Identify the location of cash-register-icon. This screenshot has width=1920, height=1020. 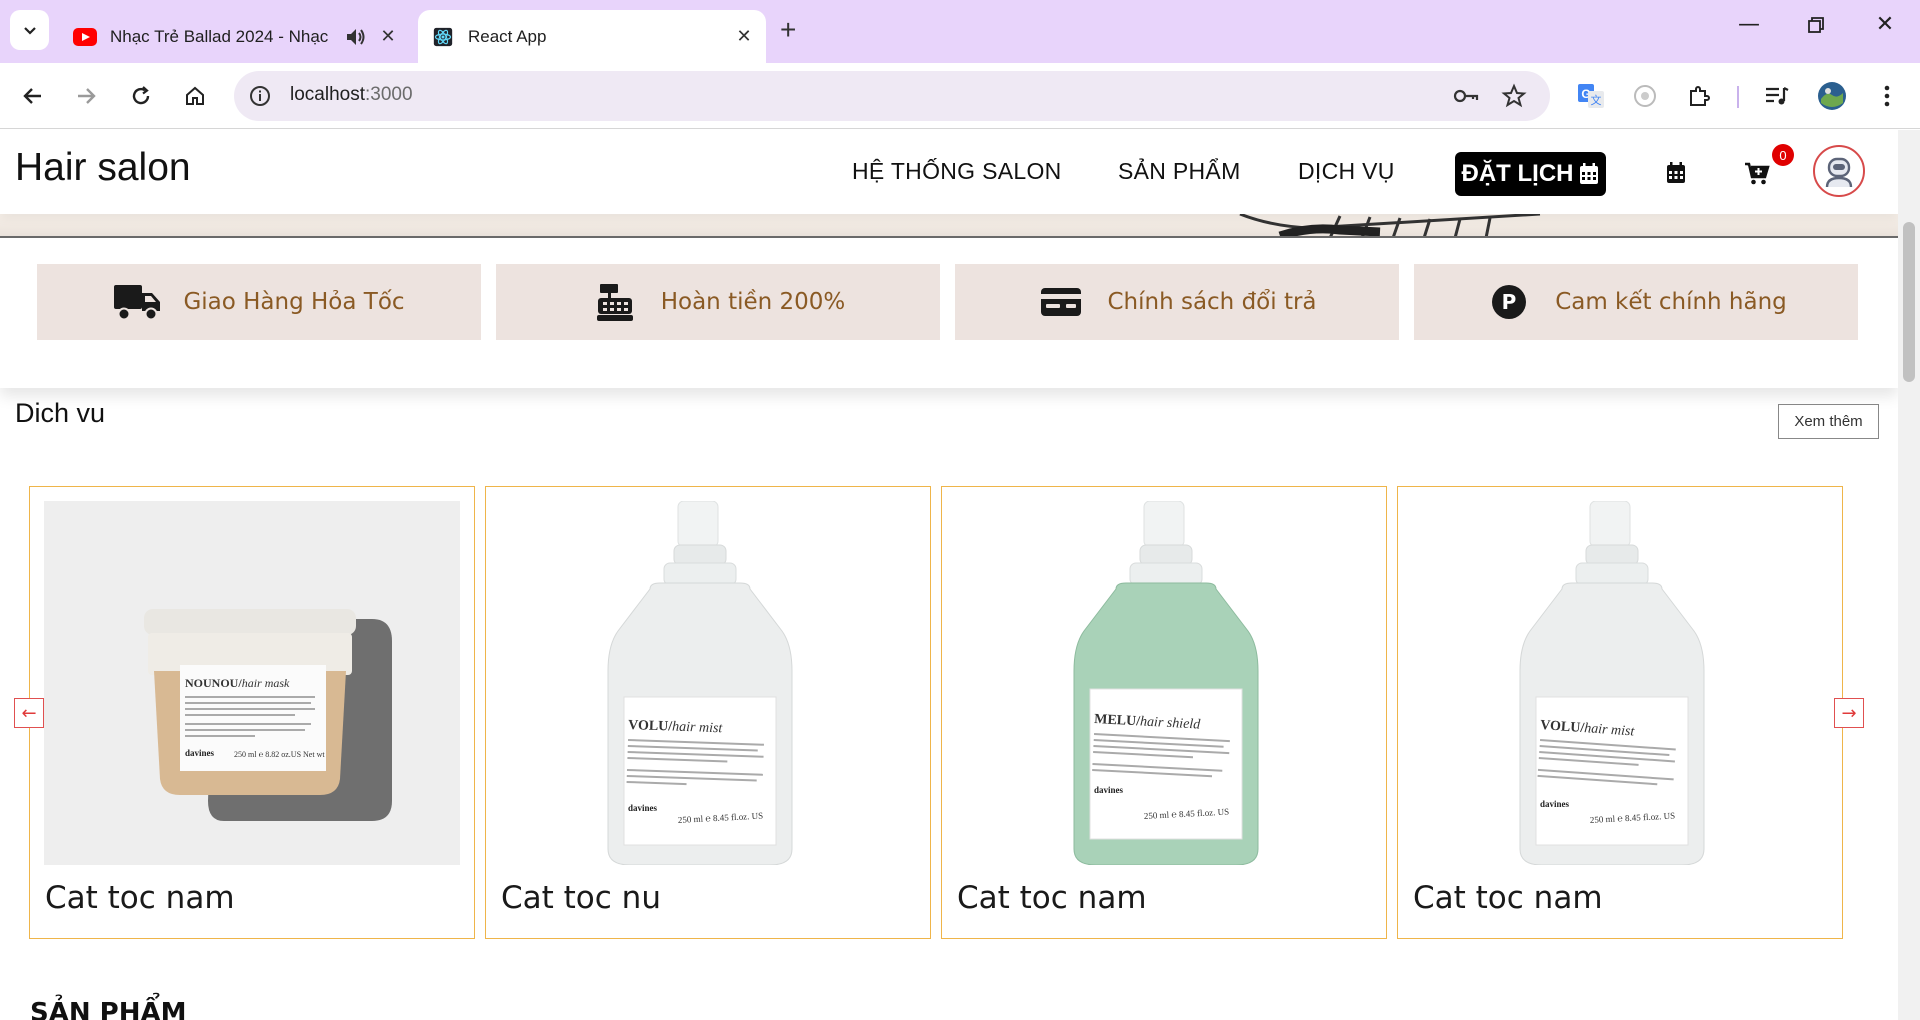
(615, 302).